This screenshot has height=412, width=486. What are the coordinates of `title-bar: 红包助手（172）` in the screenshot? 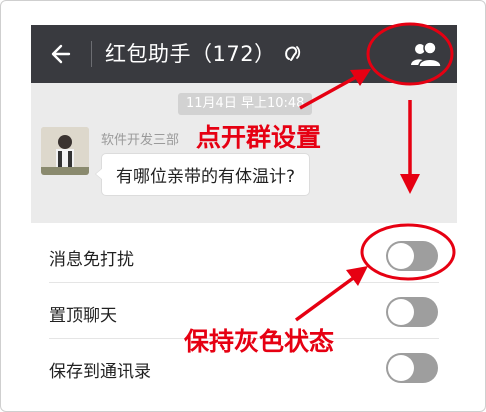 It's located at (244, 54).